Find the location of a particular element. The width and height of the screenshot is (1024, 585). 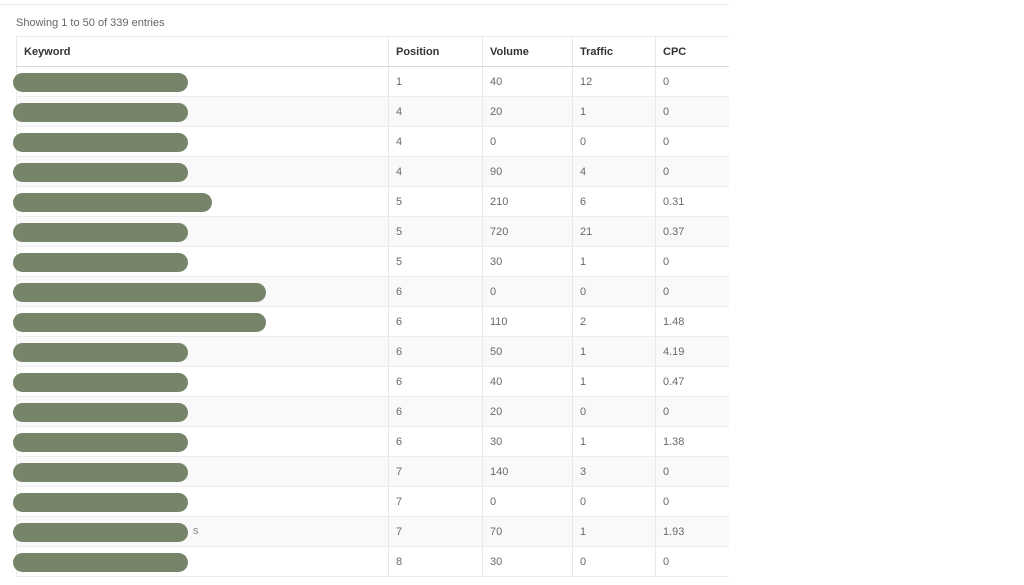

volume-cell: 140 is located at coordinates (527, 471).